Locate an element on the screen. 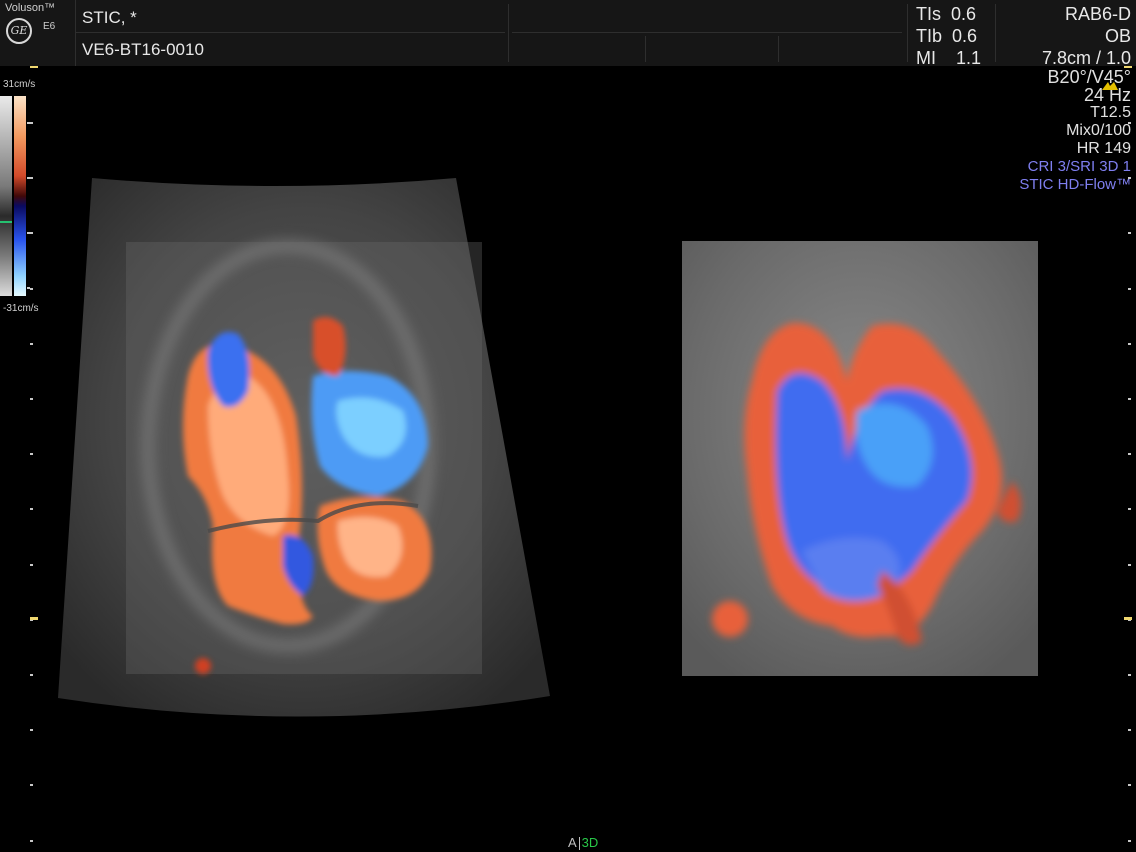  safety-indices: TIs 0.6 TIb 0.6 MI 1.1 is located at coordinates (948, 36).